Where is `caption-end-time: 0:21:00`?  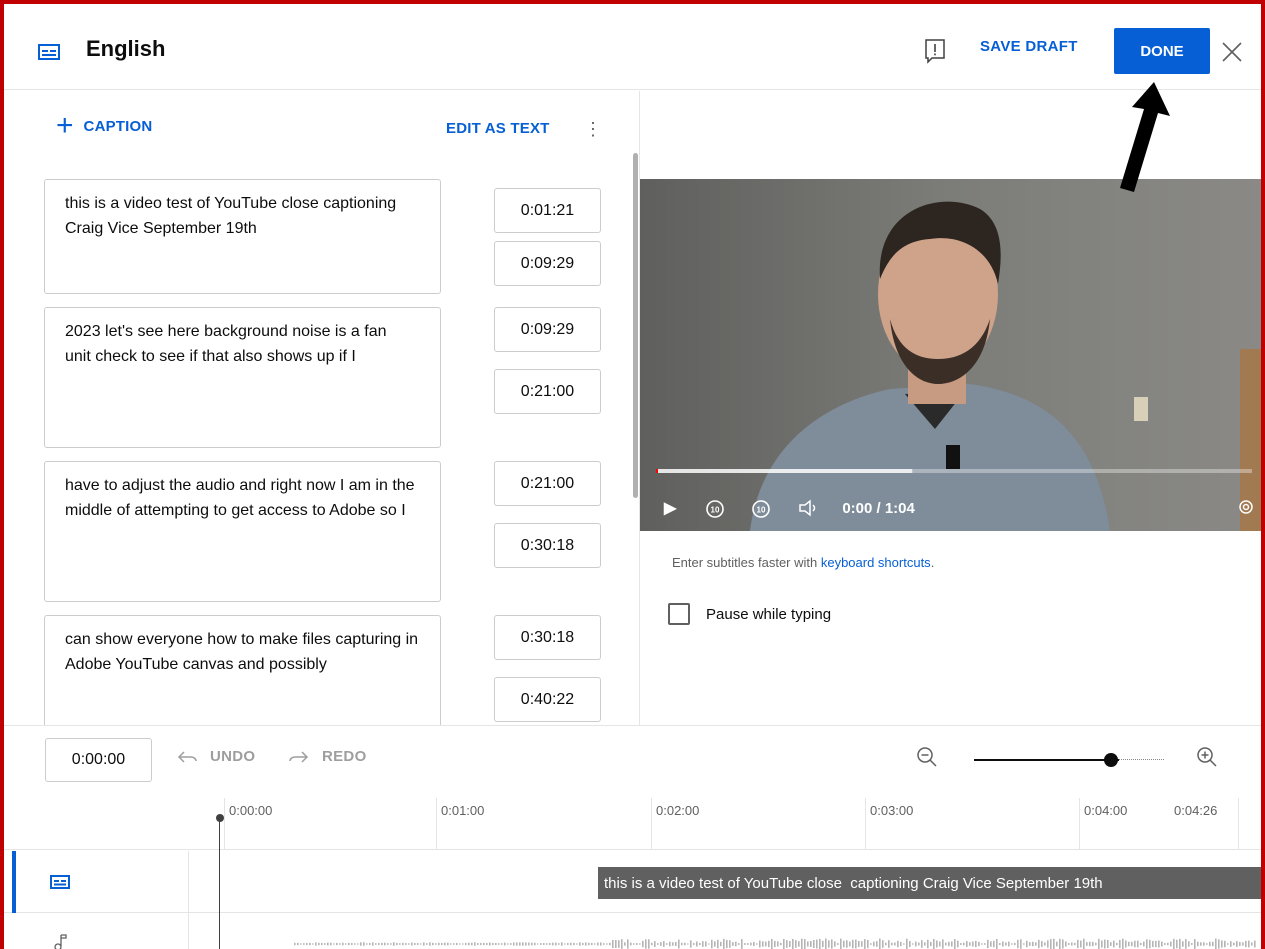
caption-end-time: 0:21:00 is located at coordinates (547, 391).